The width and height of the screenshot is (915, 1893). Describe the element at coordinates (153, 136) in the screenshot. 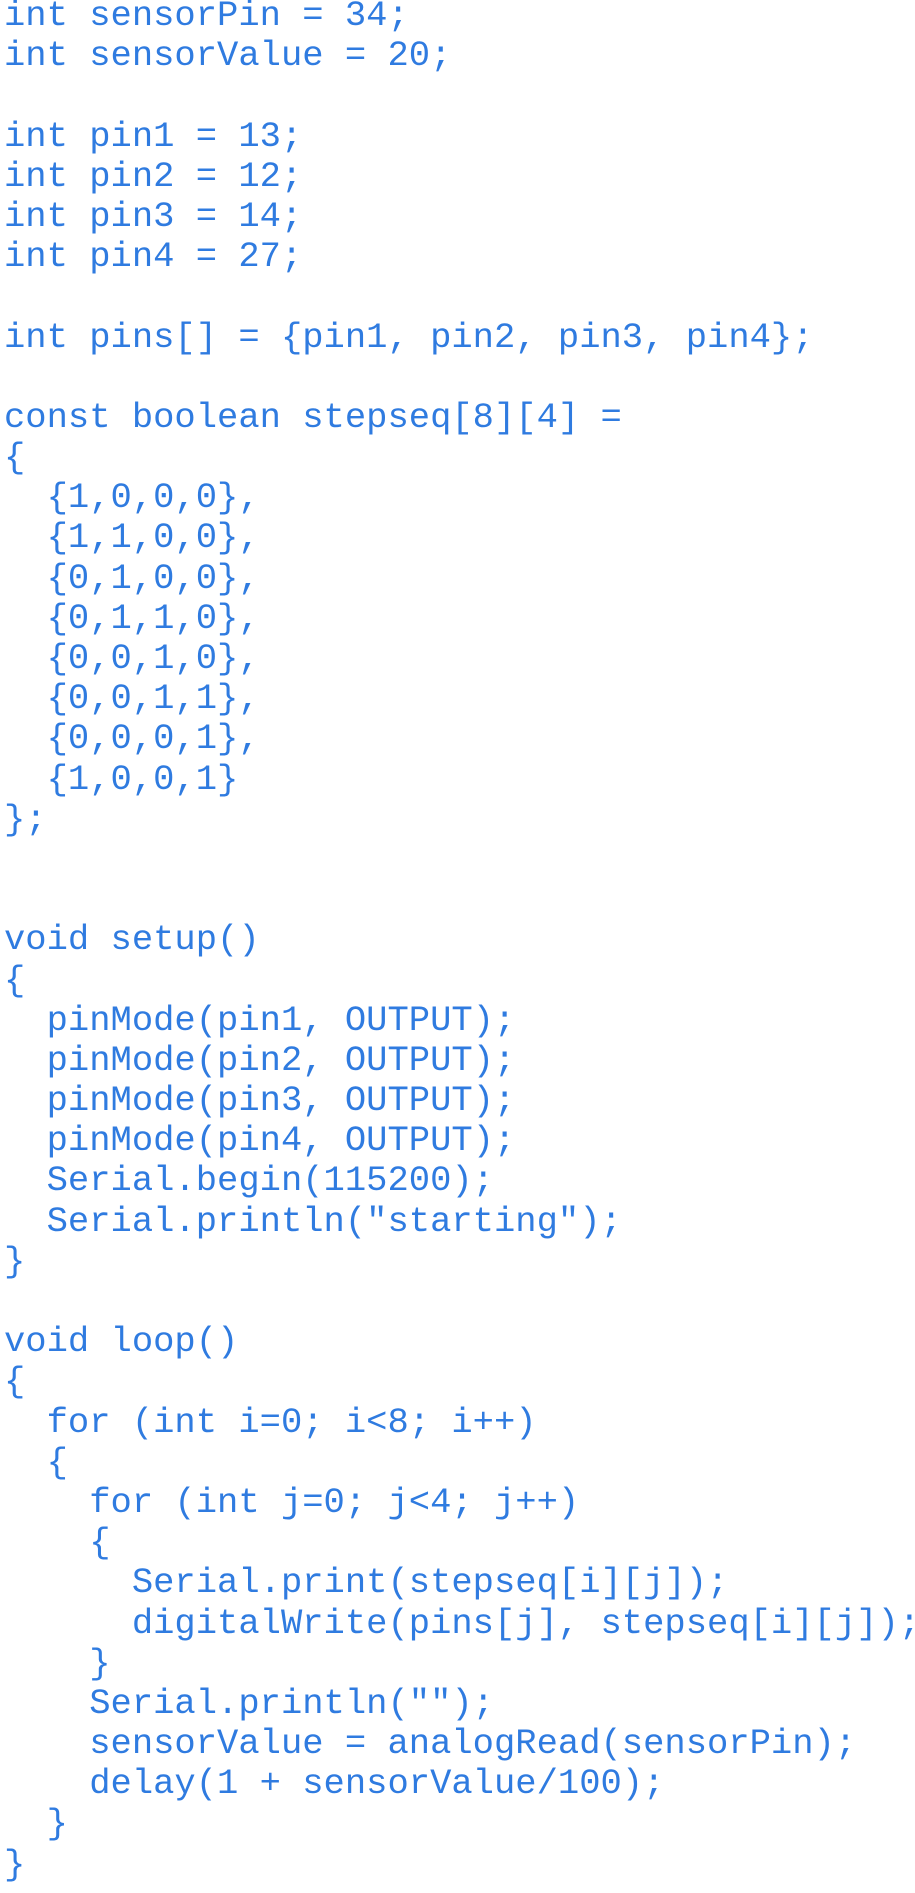

I see `code-line: int pin1 = 13;` at that location.